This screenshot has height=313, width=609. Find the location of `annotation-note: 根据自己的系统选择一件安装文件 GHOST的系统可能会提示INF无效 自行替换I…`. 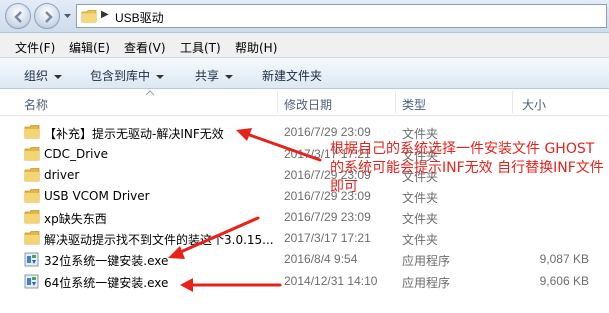

annotation-note: 根据自己的系统选择一件安装文件 GHOST的系统可能会提示INF无效 自行替换I… is located at coordinates (467, 168).